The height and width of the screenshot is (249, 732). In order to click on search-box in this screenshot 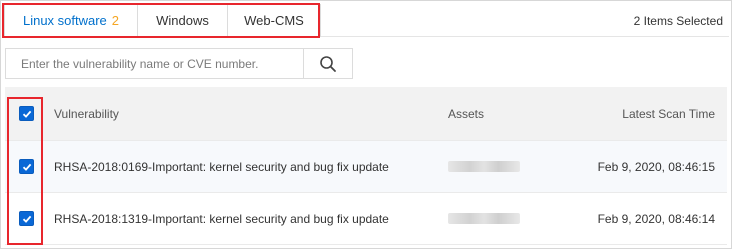, I will do `click(179, 63)`.